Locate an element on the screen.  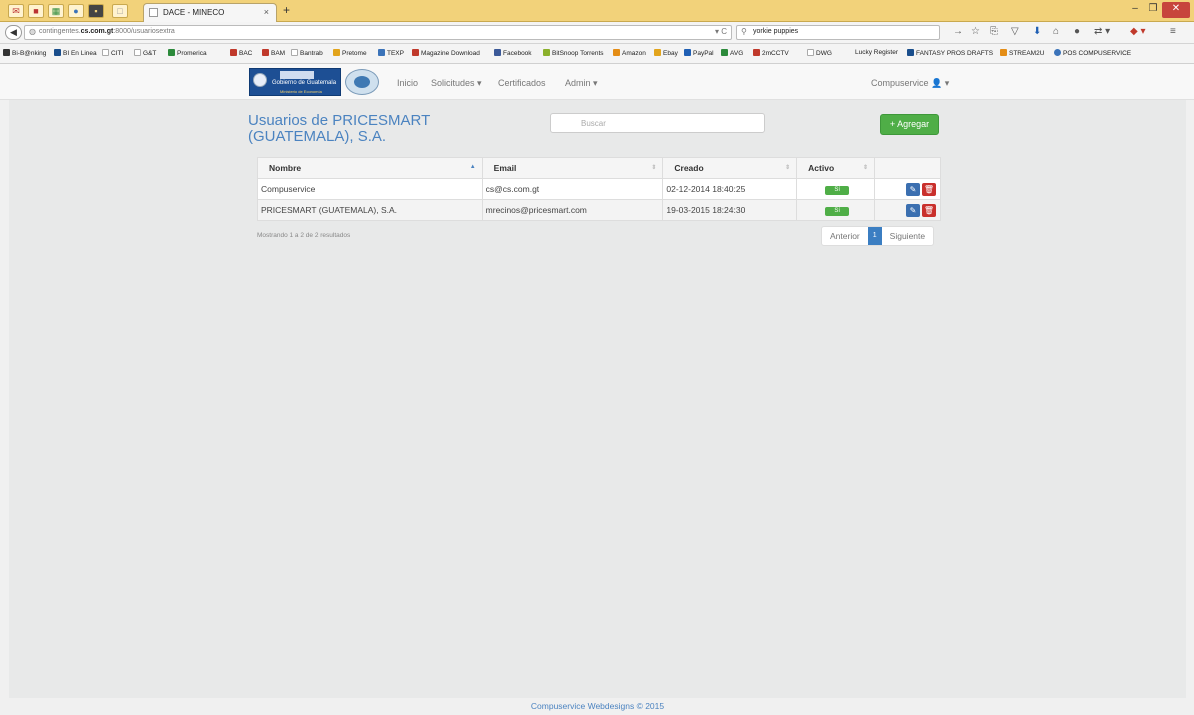
cell-creado: 19-03-2015 18:24:30 is located at coordinates (730, 210).